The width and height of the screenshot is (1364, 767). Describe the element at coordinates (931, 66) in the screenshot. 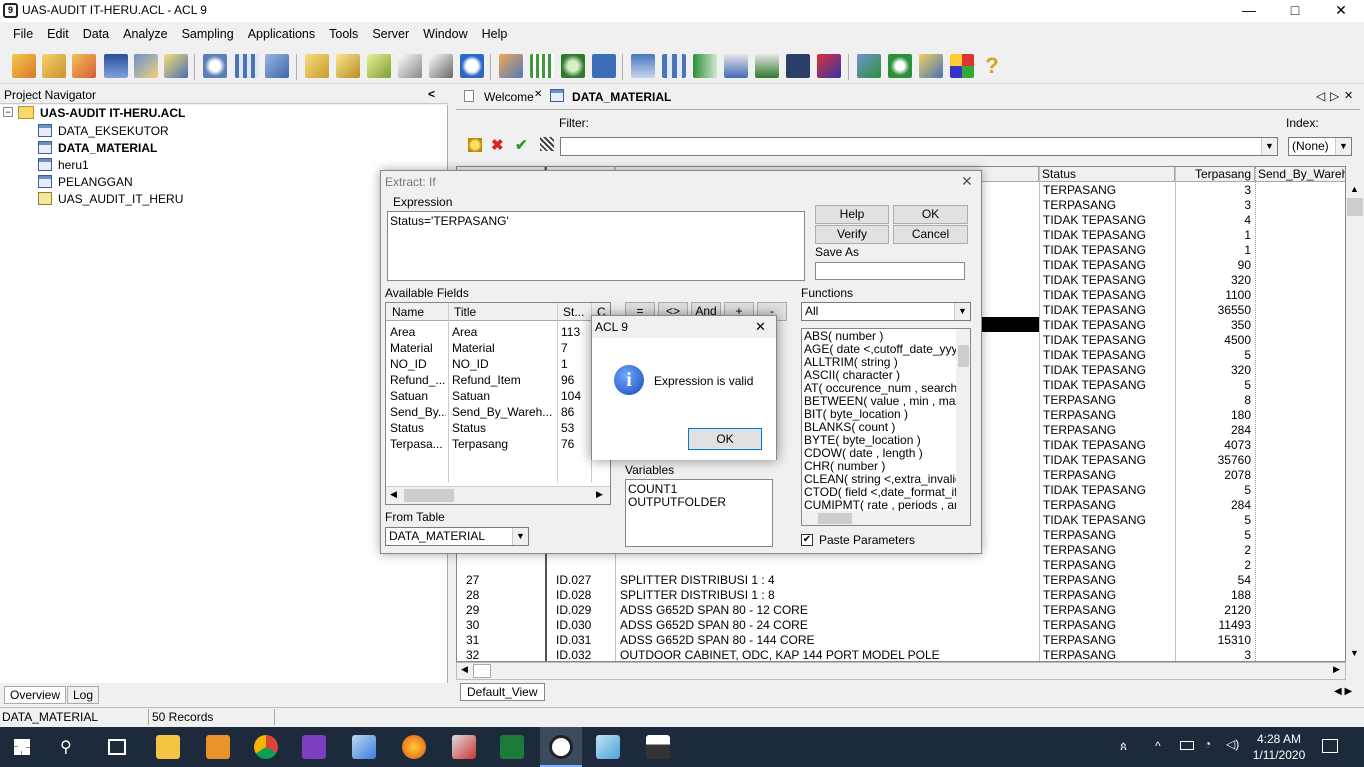

I see `report-icon` at that location.